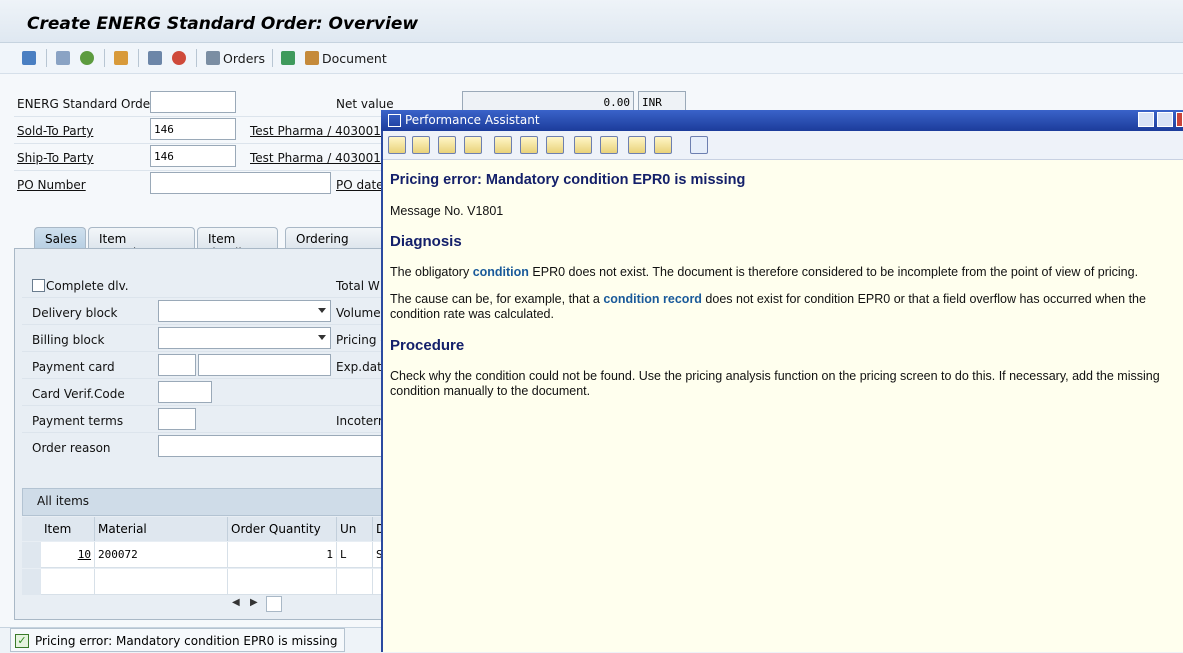 Image resolution: width=1183 pixels, height=653 pixels. I want to click on diagnosis-paragraph-2-cont: condition rate was calculated., so click(472, 314).